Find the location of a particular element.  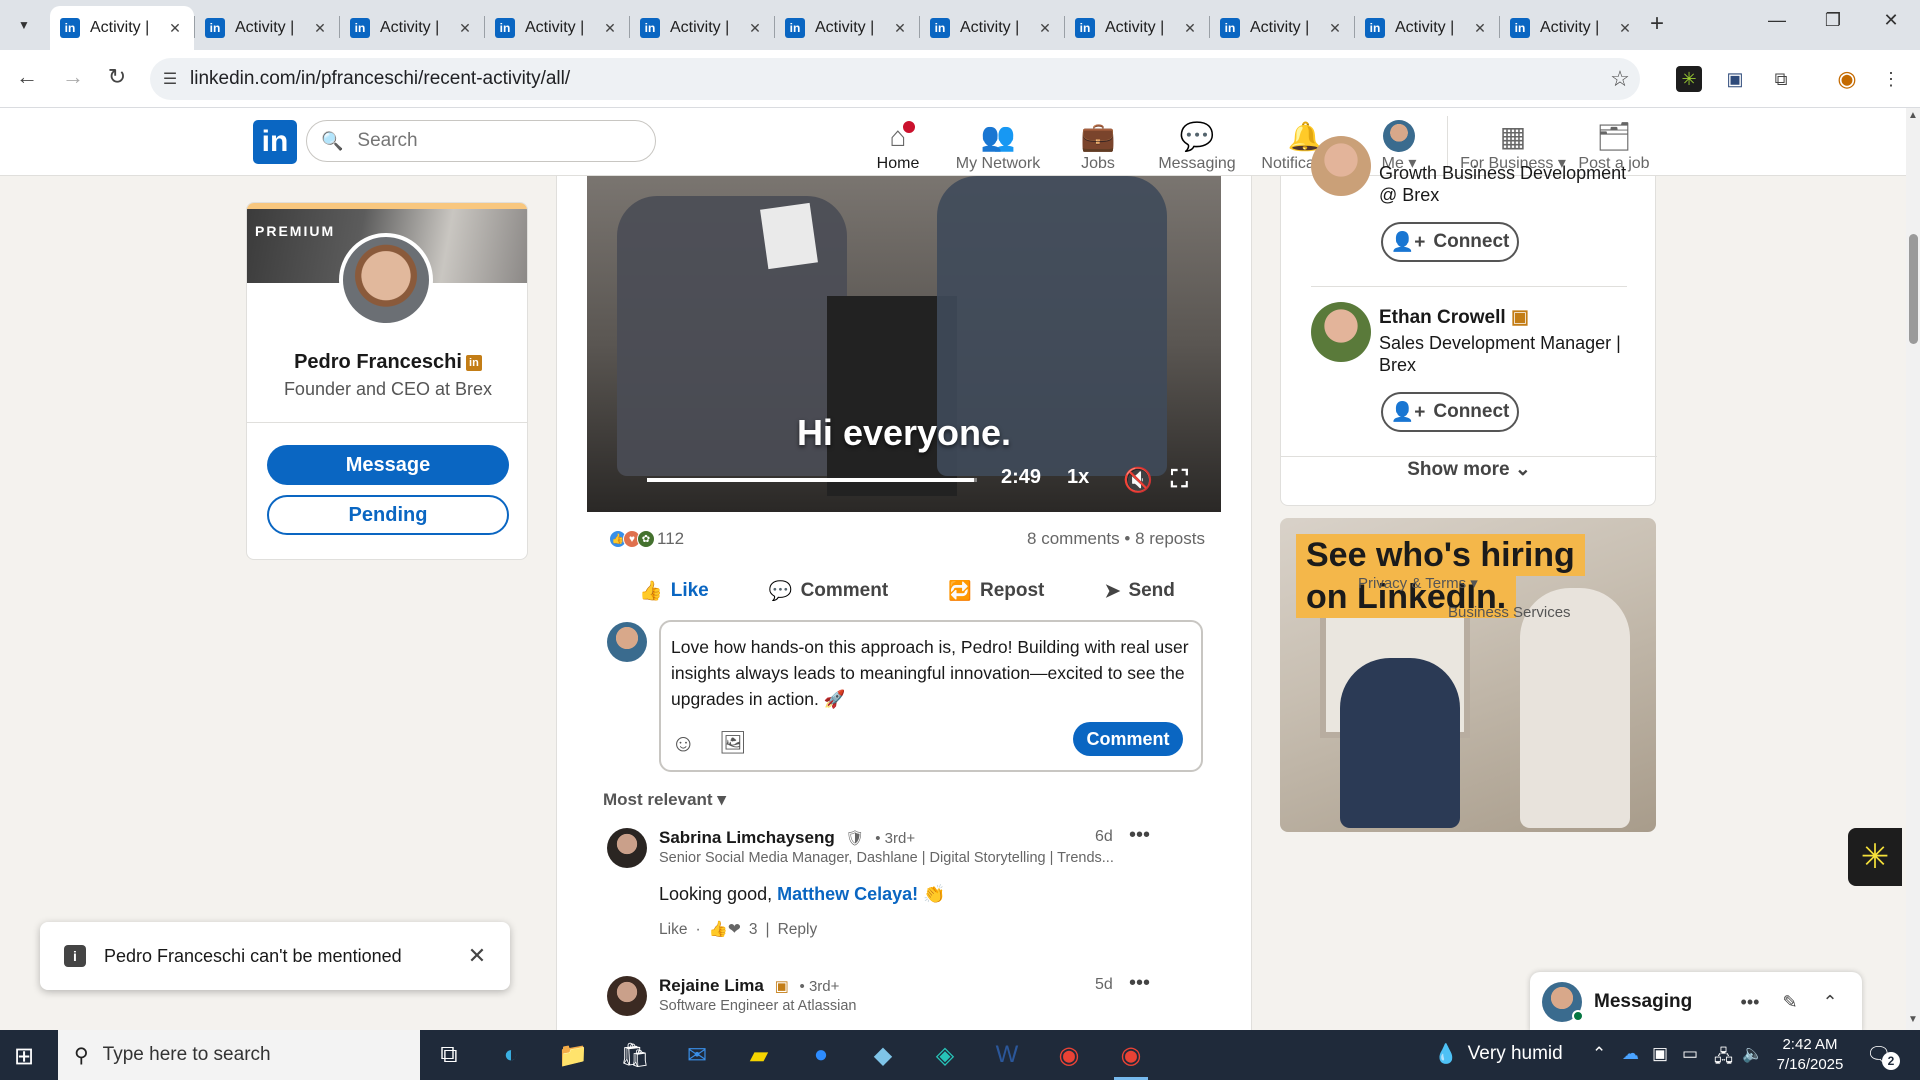

video-progress-bar is located at coordinates (812, 480).